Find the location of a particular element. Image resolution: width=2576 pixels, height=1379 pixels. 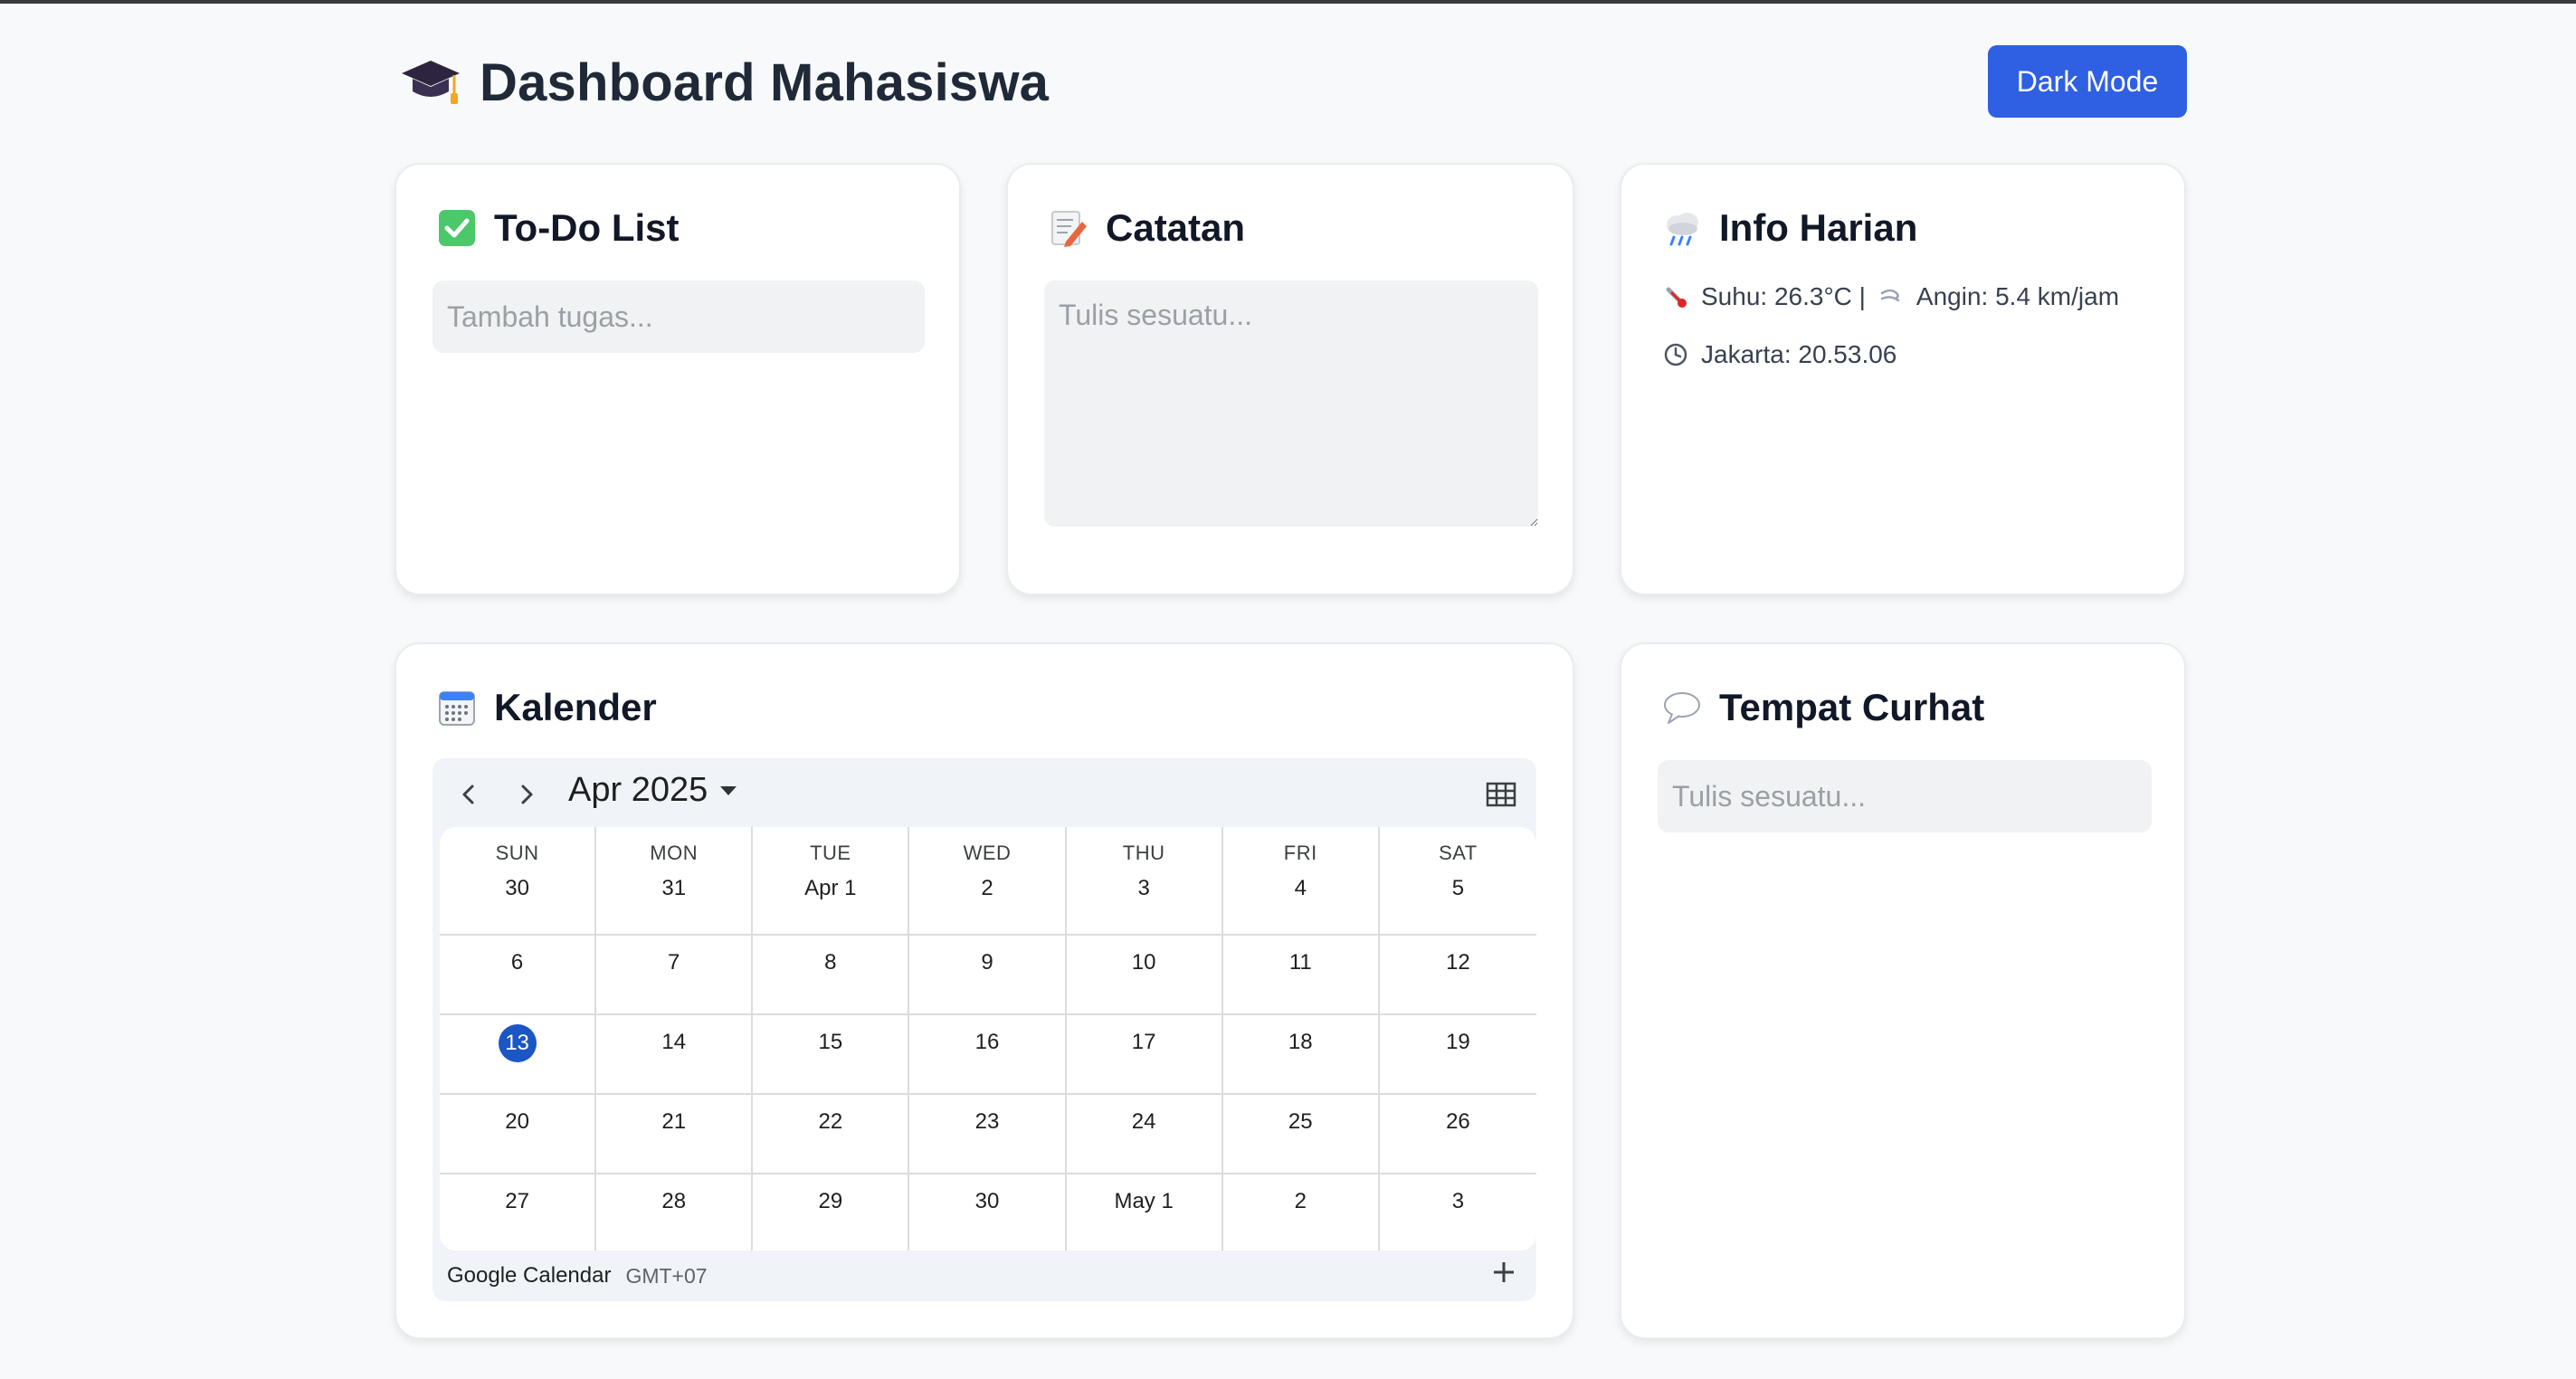

calendar-day-cell: 28 is located at coordinates (675, 1213).